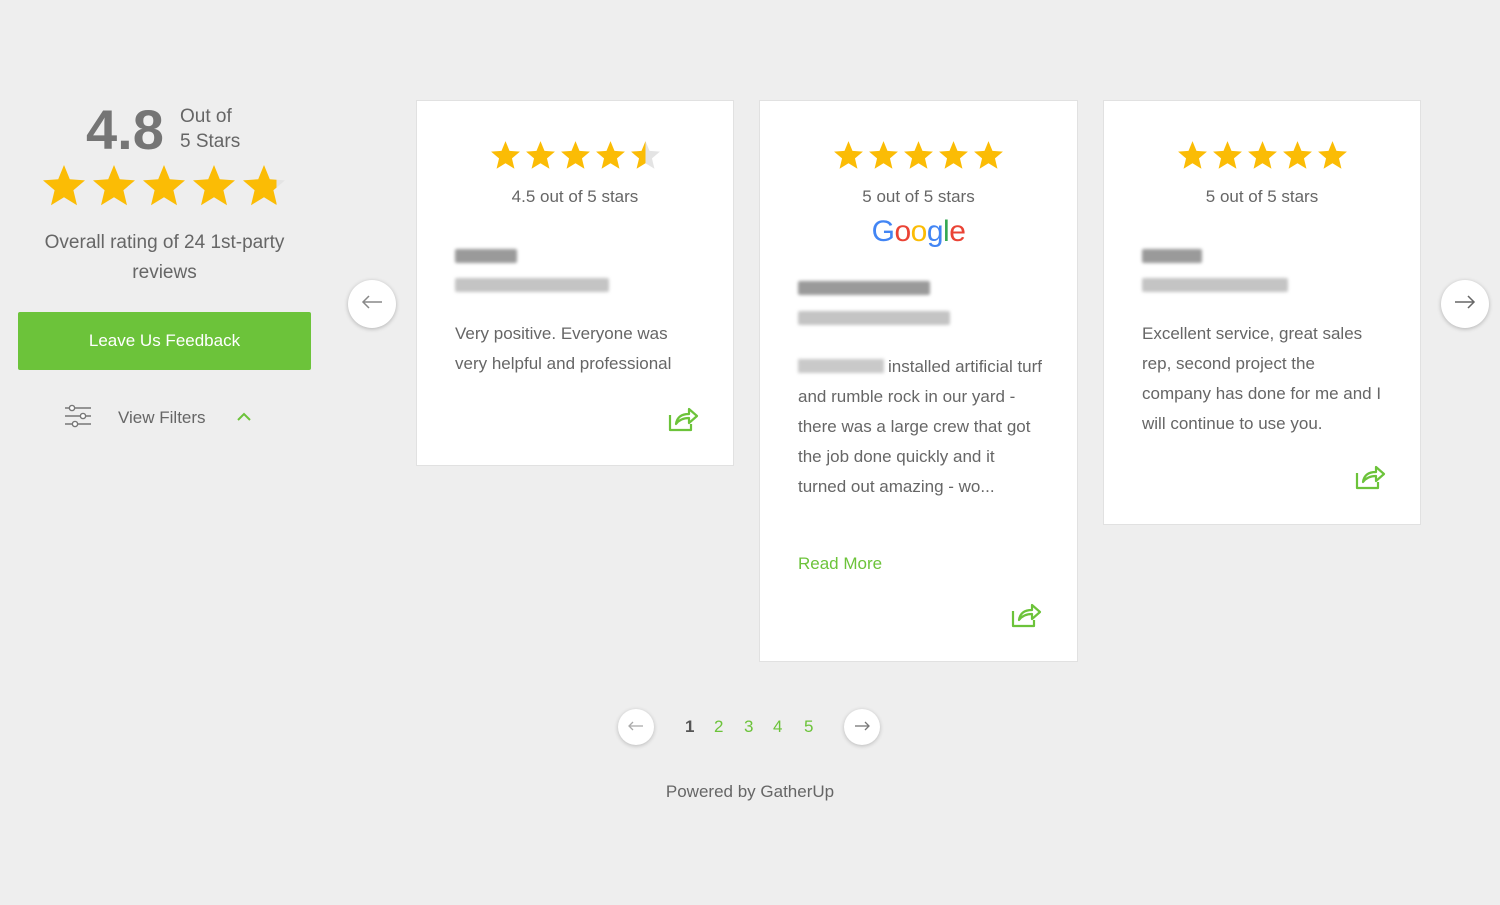 This screenshot has width=1500, height=905. Describe the element at coordinates (840, 564) in the screenshot. I see `read-more-link: Read More` at that location.